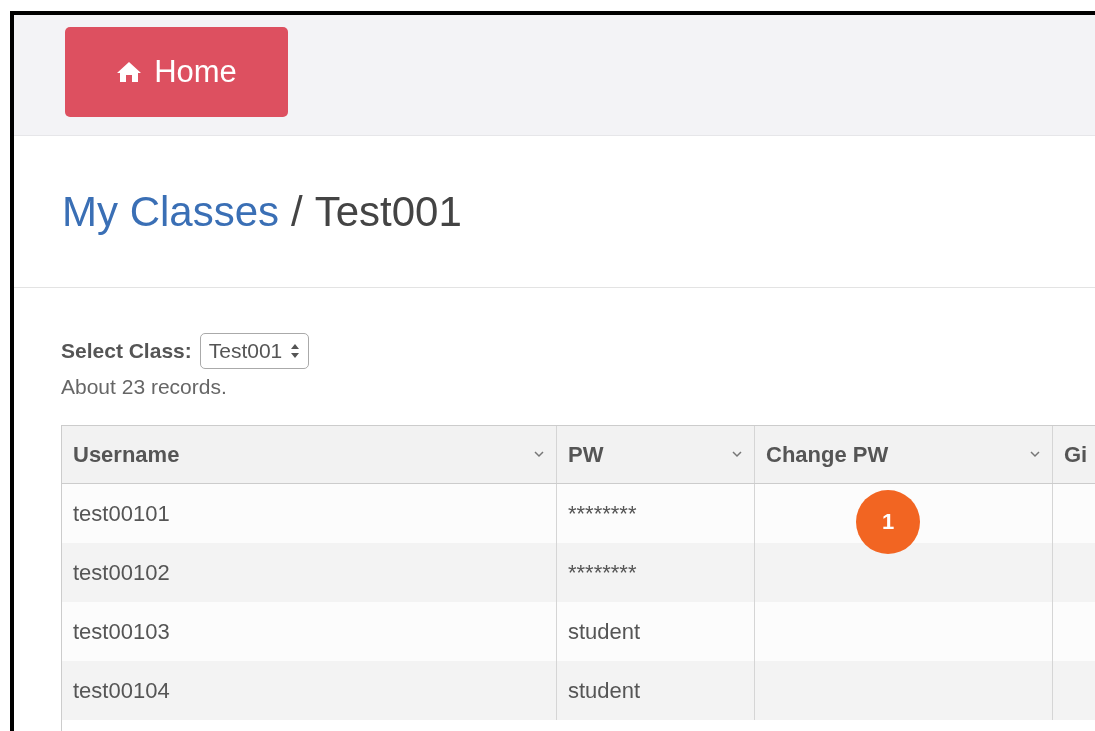  Describe the element at coordinates (295, 351) in the screenshot. I see `updown-icon` at that location.